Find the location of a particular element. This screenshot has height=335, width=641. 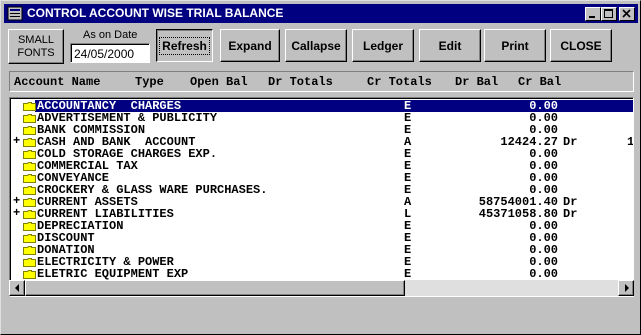

maximize-icon is located at coordinates (608, 13).